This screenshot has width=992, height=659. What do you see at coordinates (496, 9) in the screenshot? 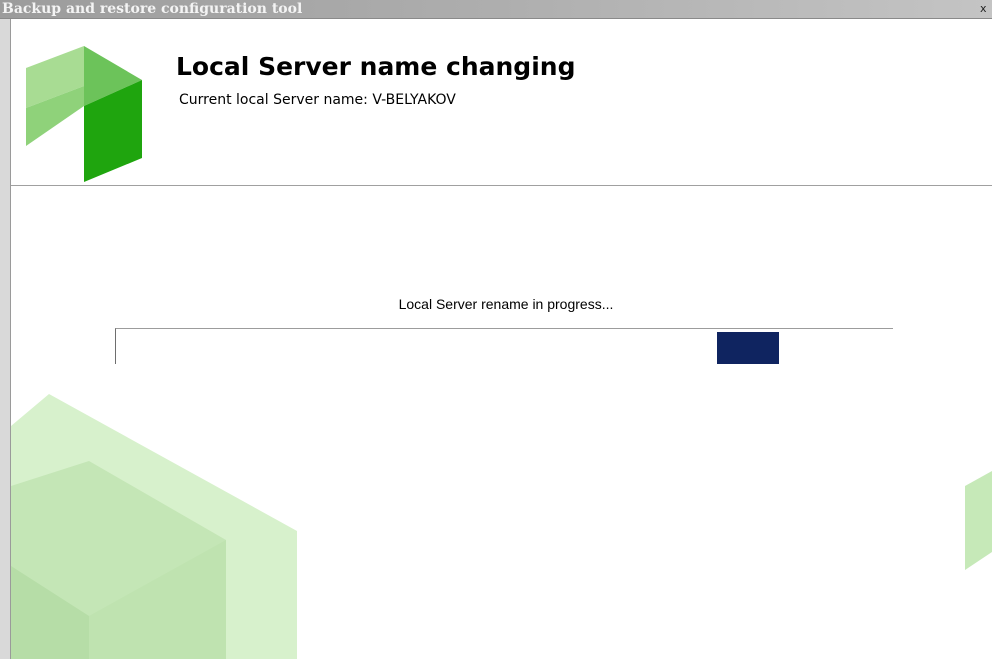
I see `title-bar: Backup and restore configuration tool x` at bounding box center [496, 9].